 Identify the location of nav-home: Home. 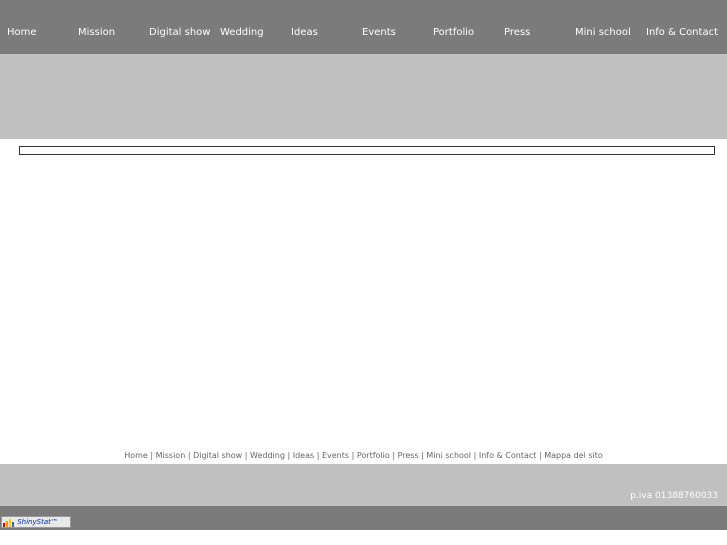
(22, 32).